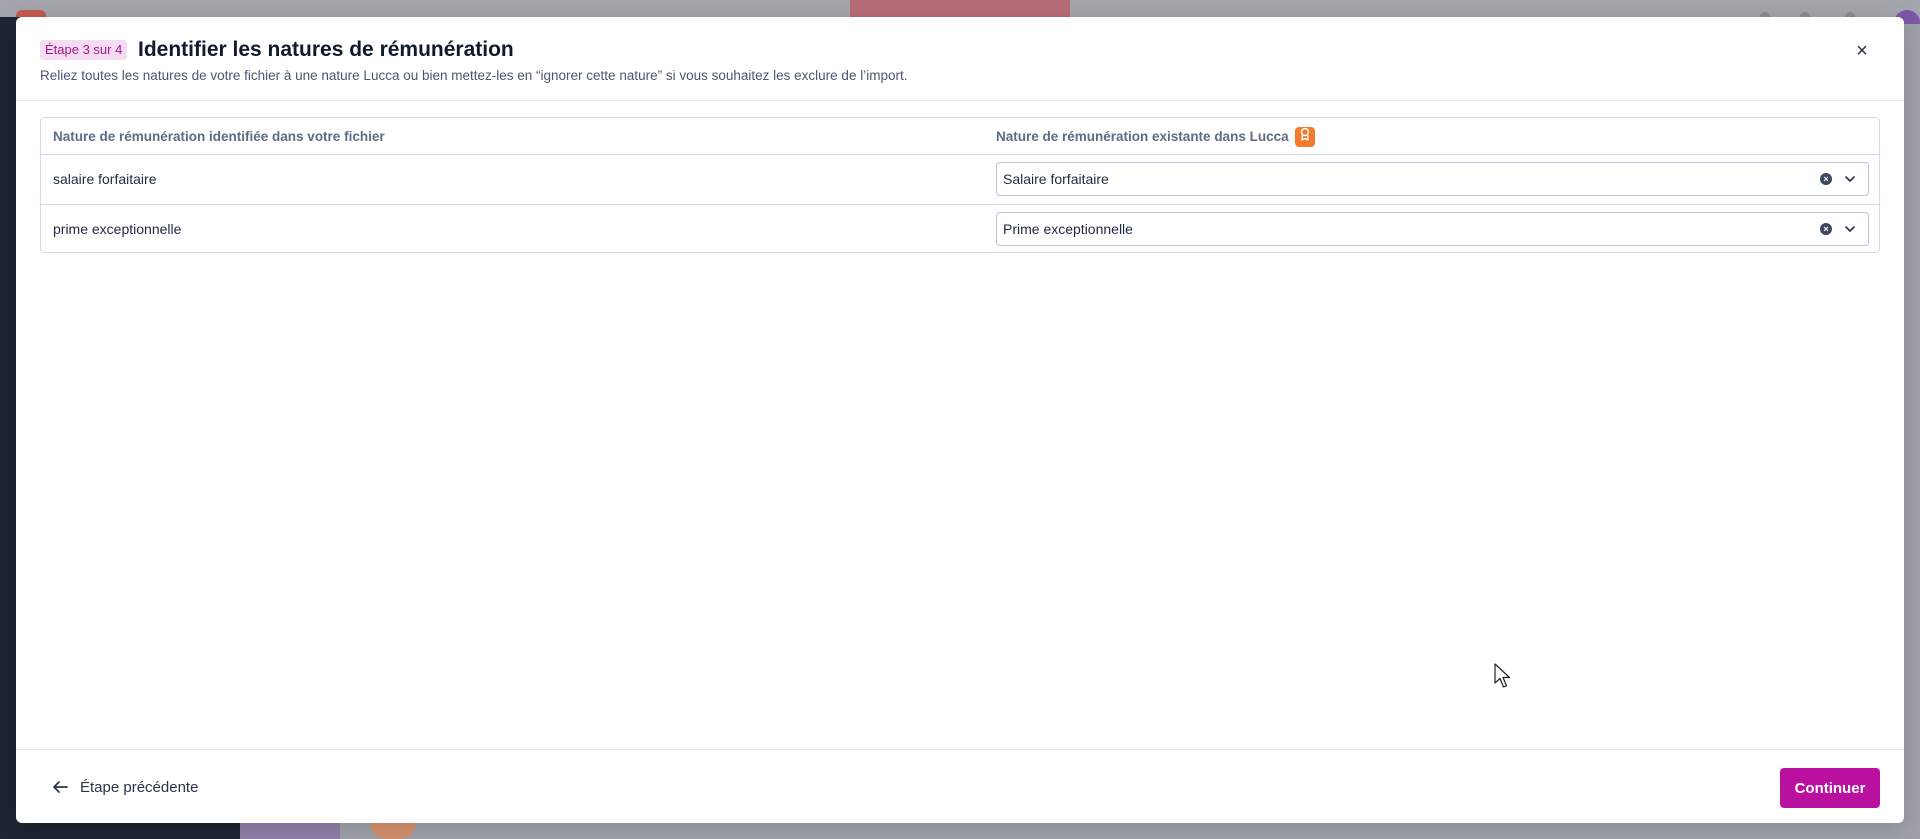  I want to click on mouse-cursor-icon, so click(1502, 675).